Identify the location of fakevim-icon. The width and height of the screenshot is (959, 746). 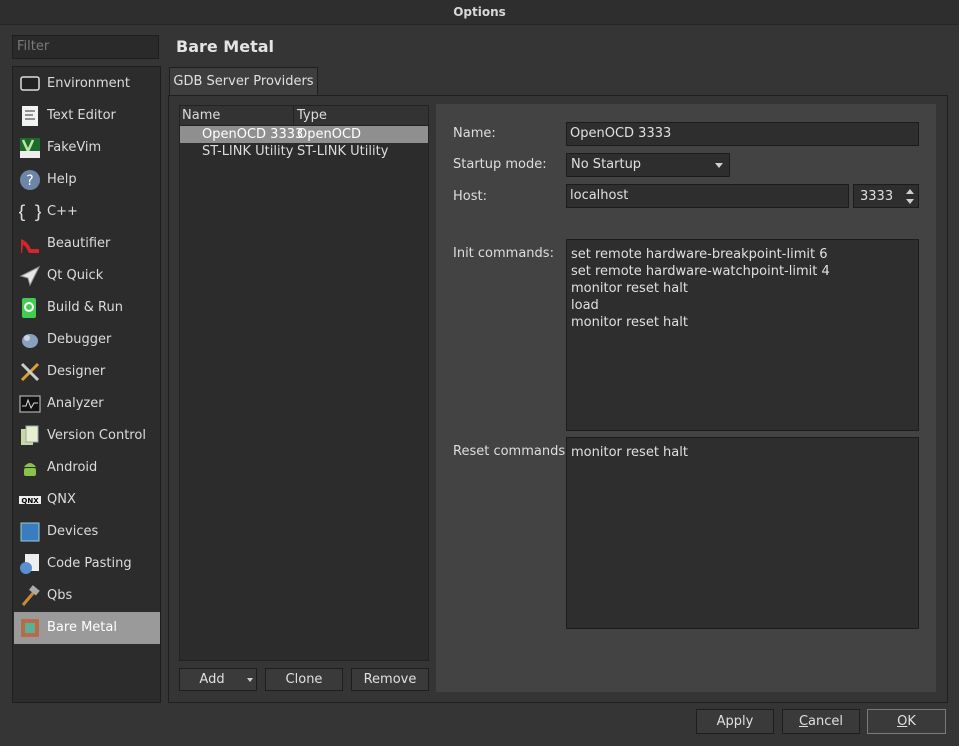
(30, 148).